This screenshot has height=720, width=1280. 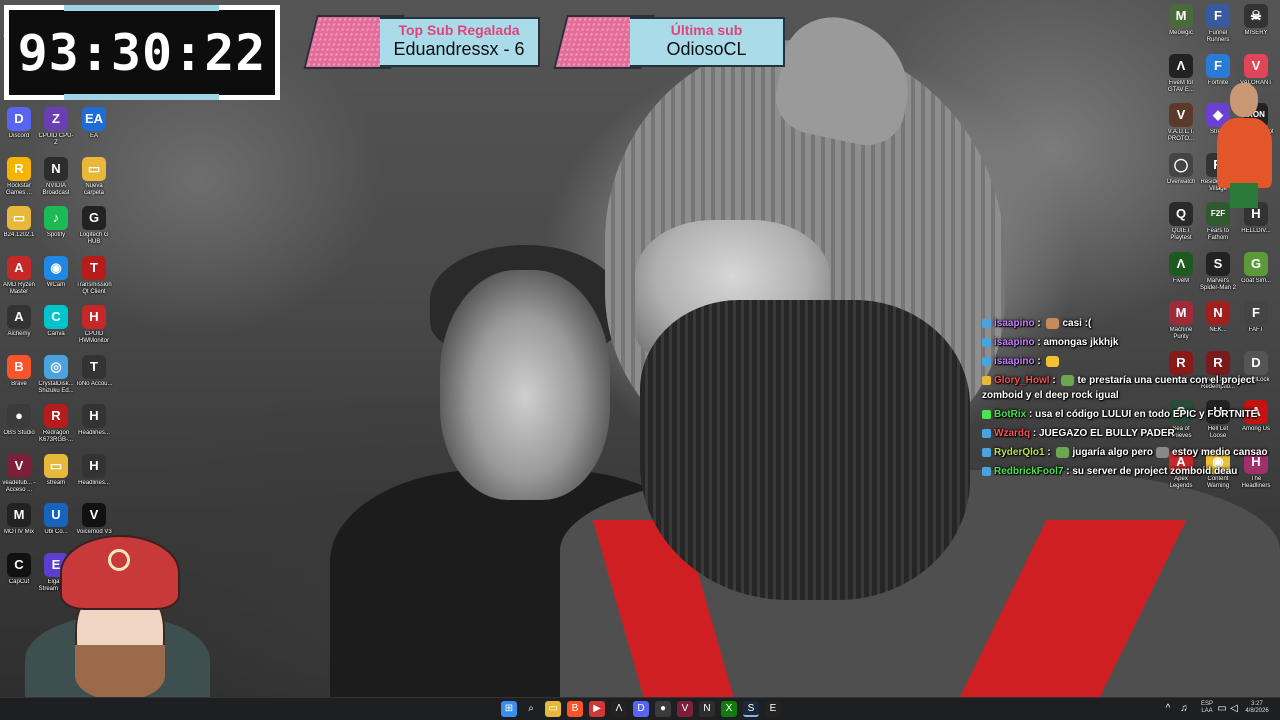 I want to click on fortnite-icon: F, so click(x=1218, y=65).